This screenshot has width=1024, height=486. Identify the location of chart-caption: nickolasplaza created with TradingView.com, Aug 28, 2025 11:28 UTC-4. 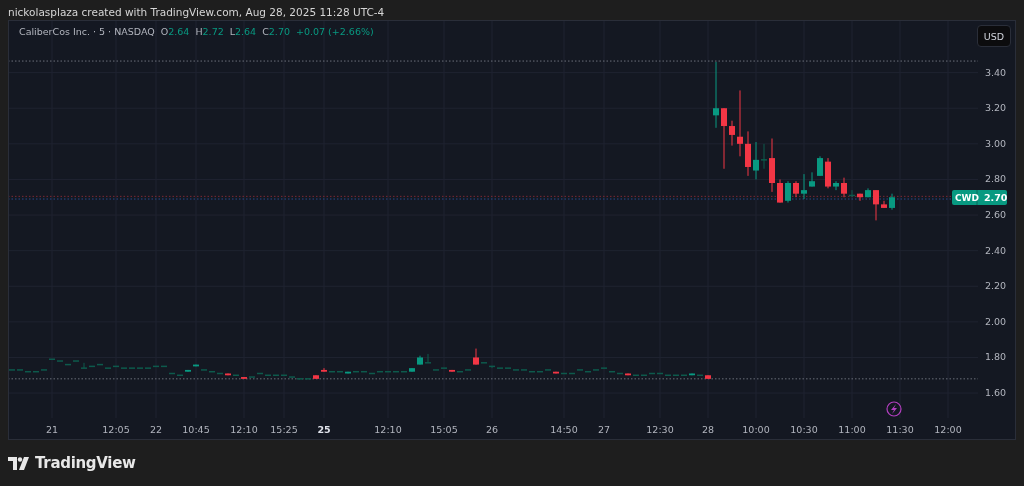
(197, 12).